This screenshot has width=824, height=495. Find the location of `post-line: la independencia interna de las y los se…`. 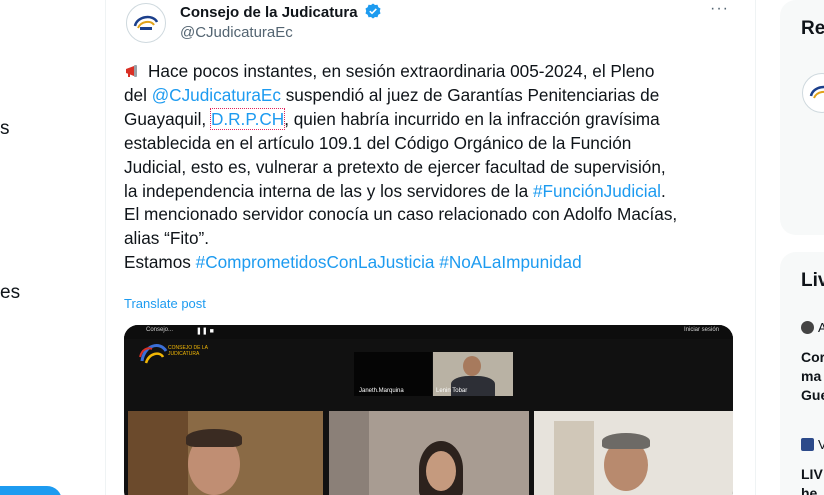

post-line: la independencia interna de las y los se… is located at coordinates (434, 192).